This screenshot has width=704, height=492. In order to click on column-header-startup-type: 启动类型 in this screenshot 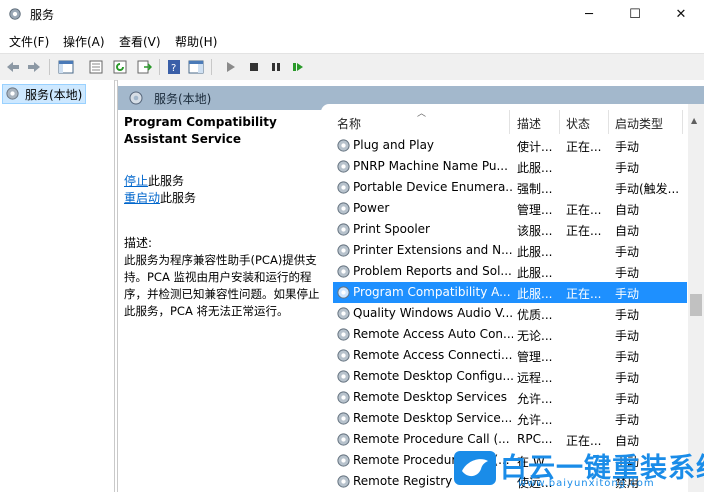, I will do `click(650, 121)`.